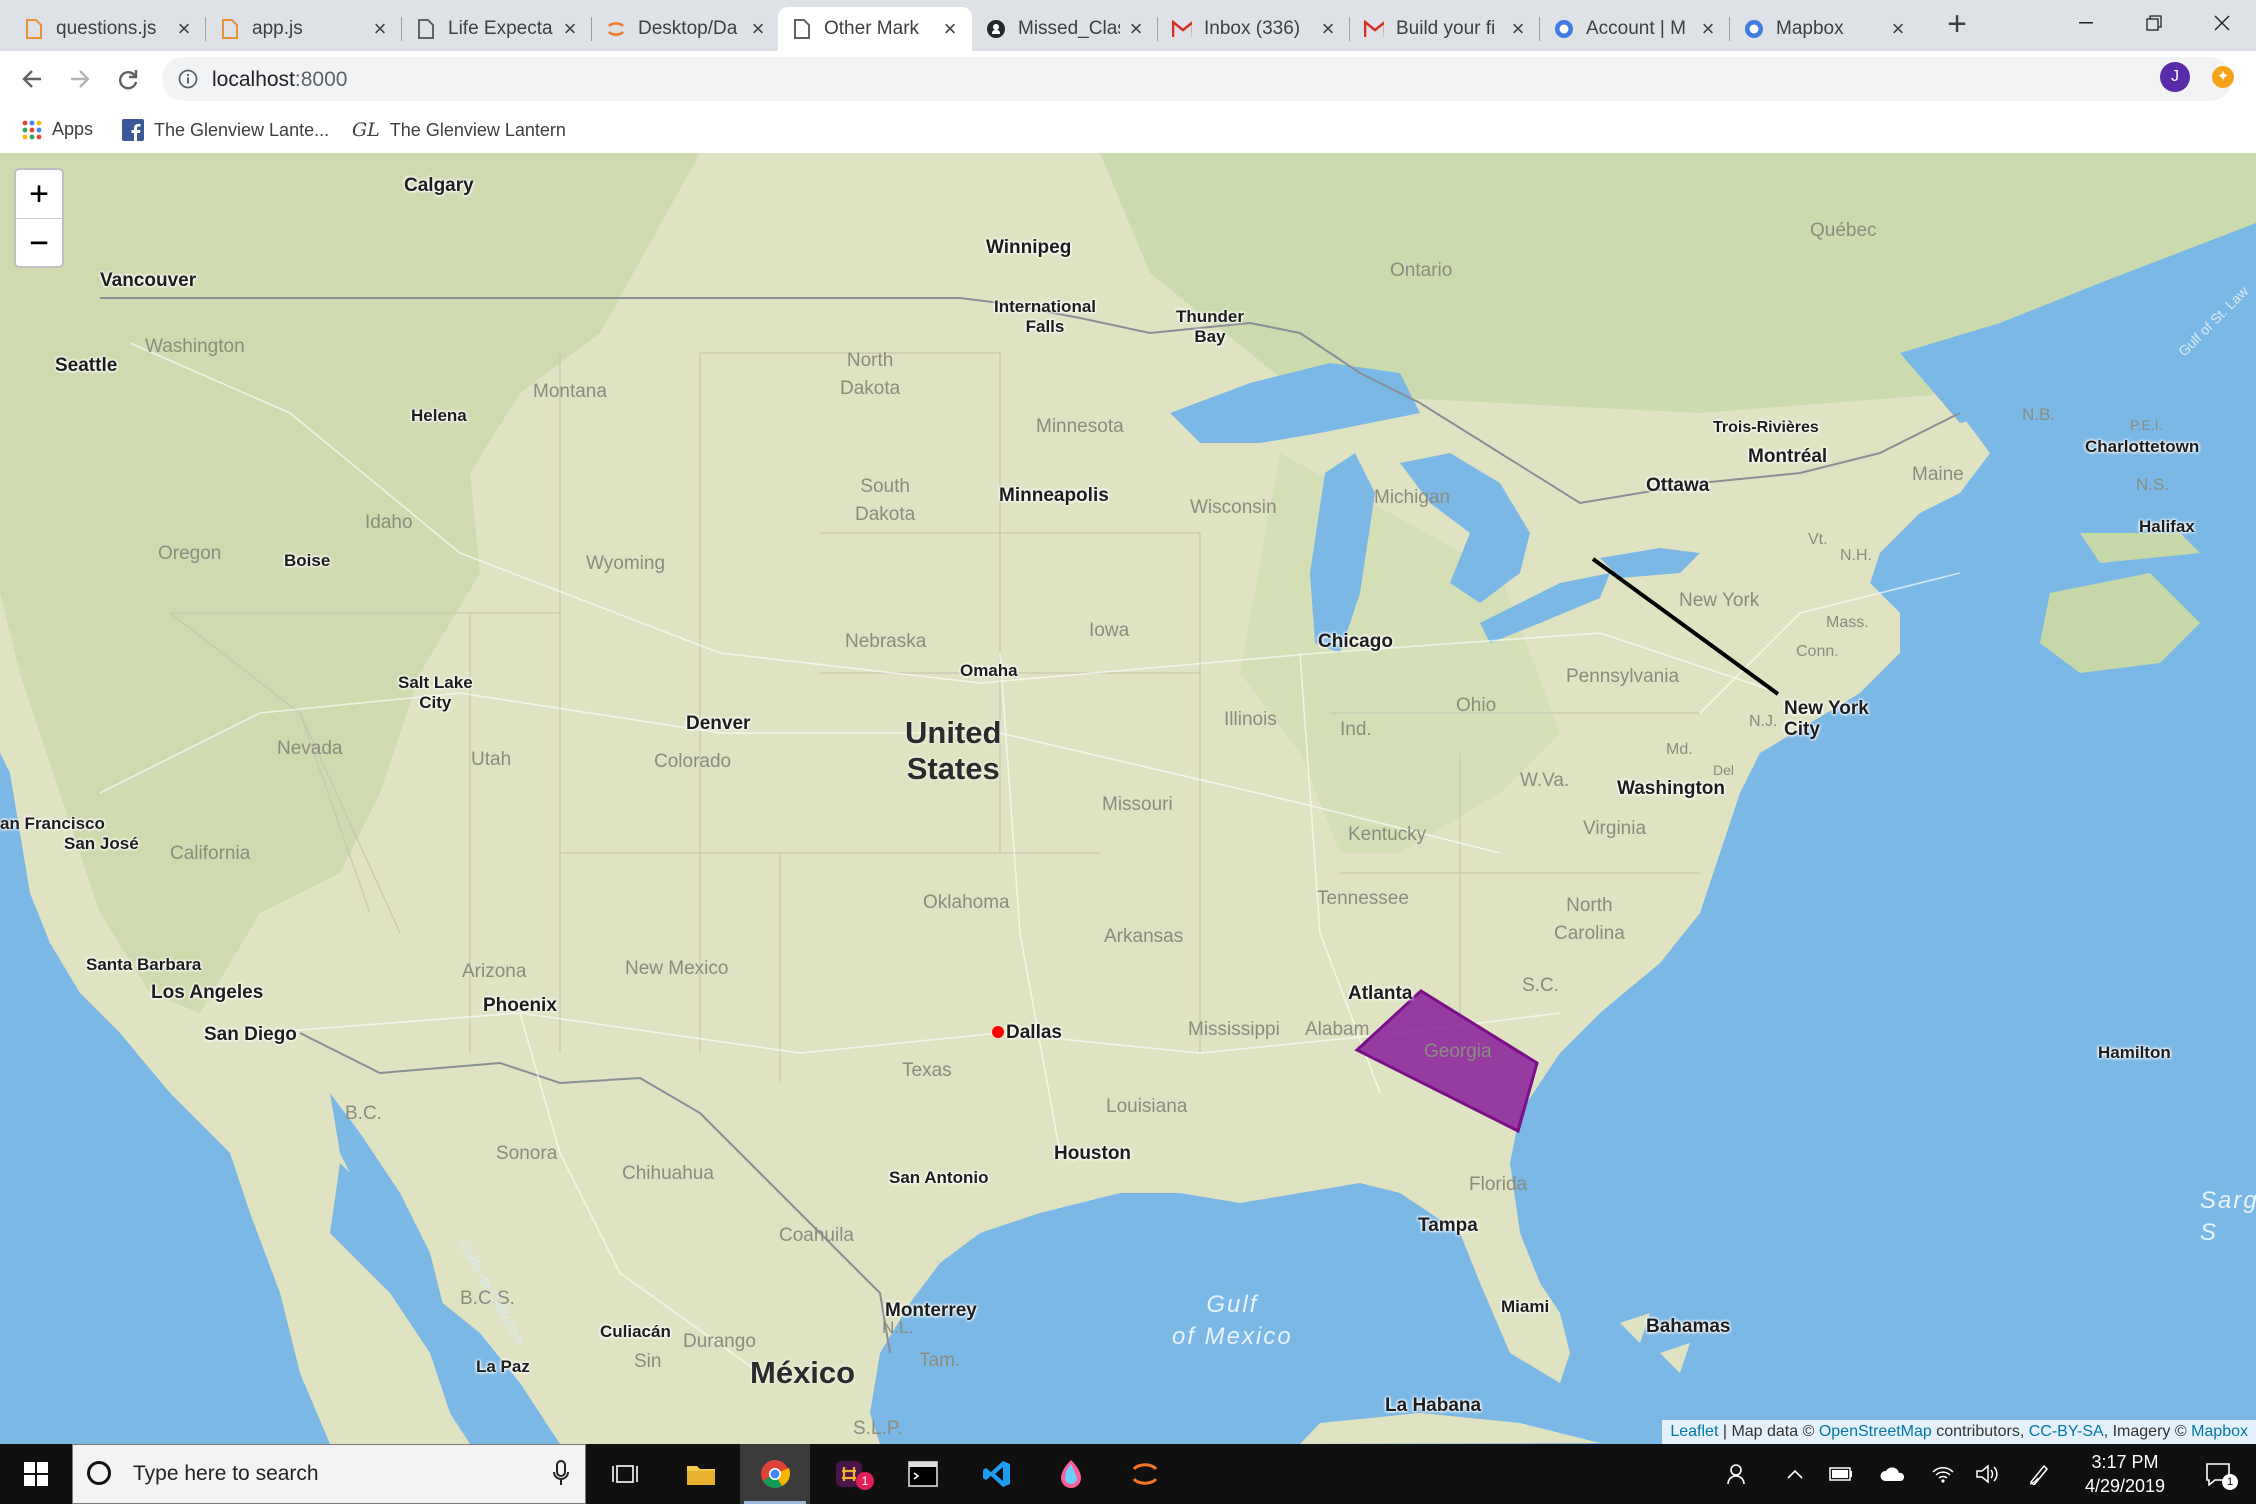 This screenshot has width=2256, height=1504. Describe the element at coordinates (939, 1177) in the screenshot. I see `city-label: San Antonio` at that location.